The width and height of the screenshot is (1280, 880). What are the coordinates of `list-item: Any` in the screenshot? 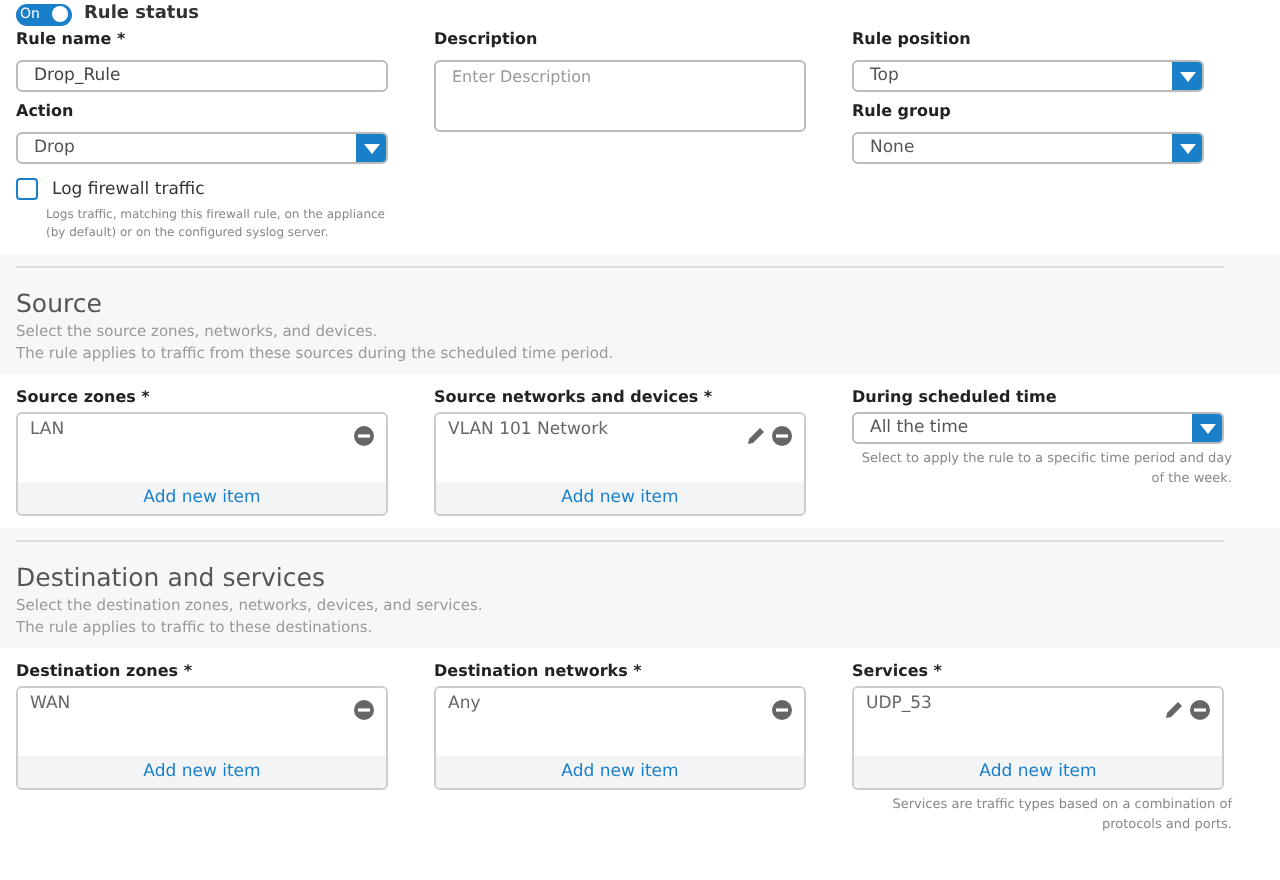 It's located at (607, 704).